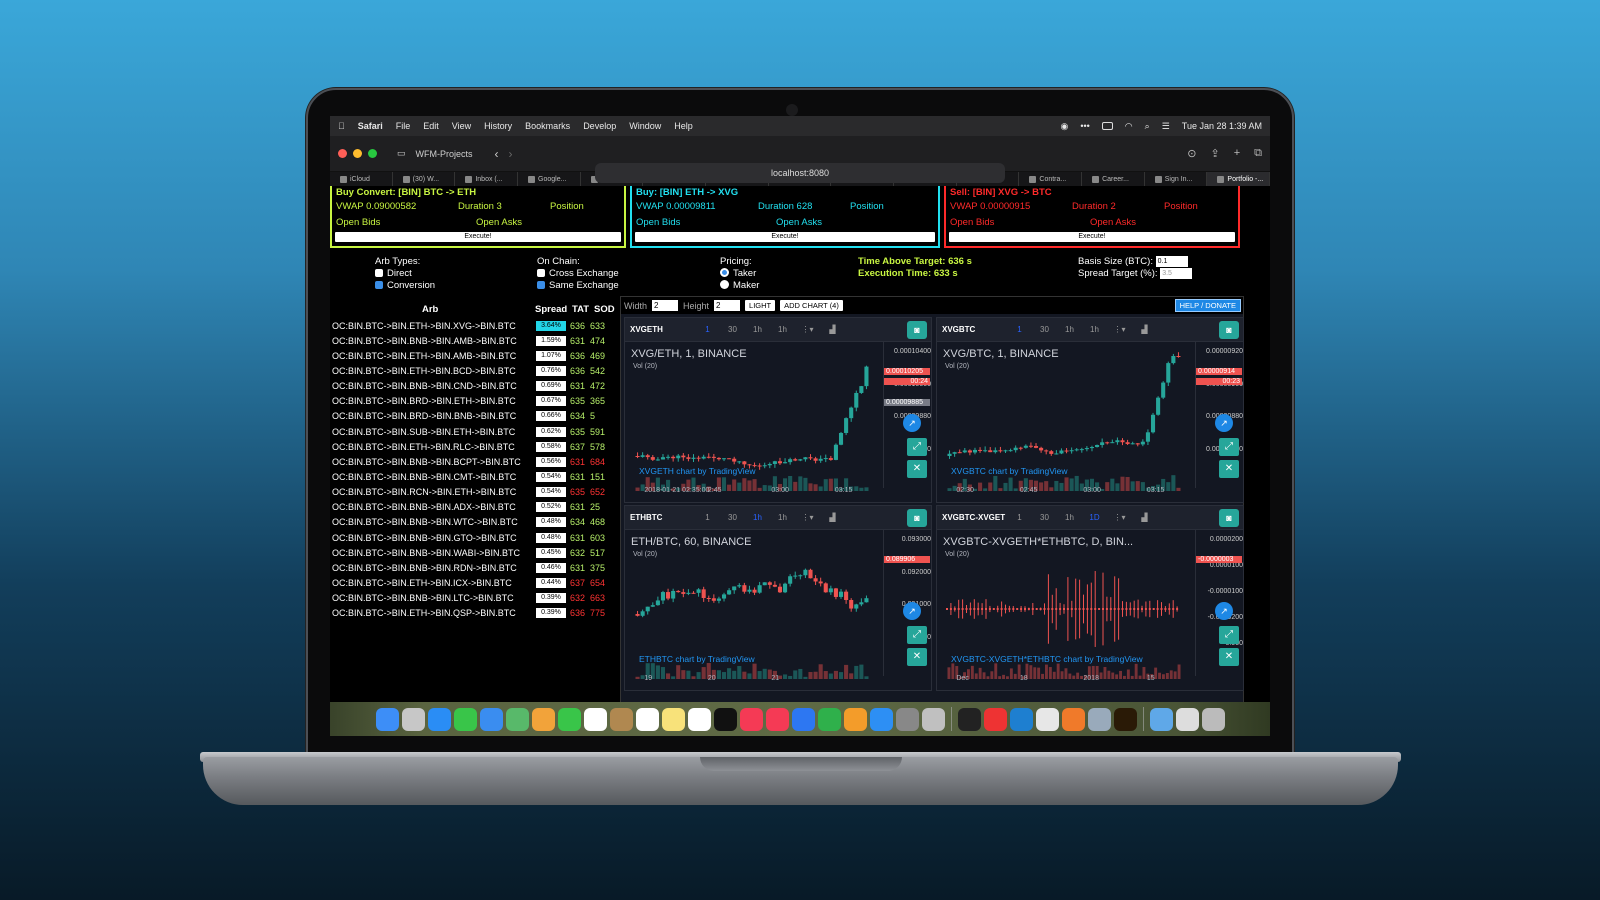  I want to click on basis-size-input: 0.1, so click(1171, 261).